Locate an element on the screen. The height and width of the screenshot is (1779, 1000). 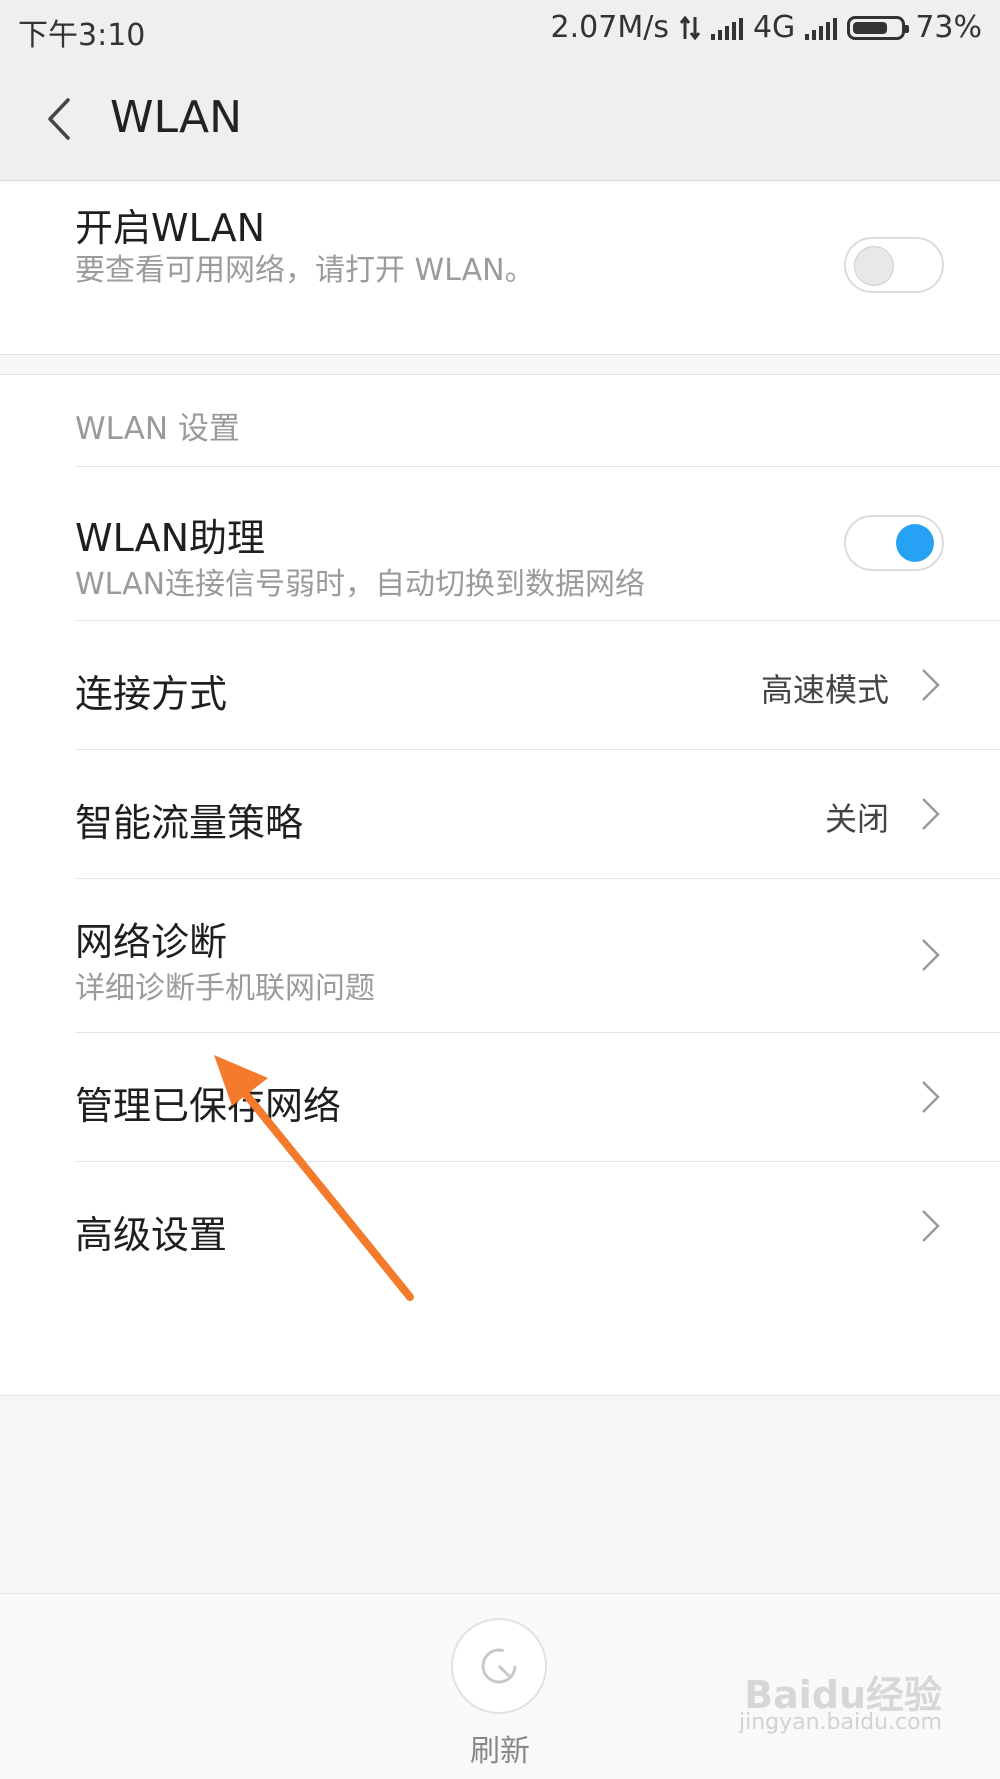
connection-mode-value: 高速模式 is located at coordinates (824, 690).